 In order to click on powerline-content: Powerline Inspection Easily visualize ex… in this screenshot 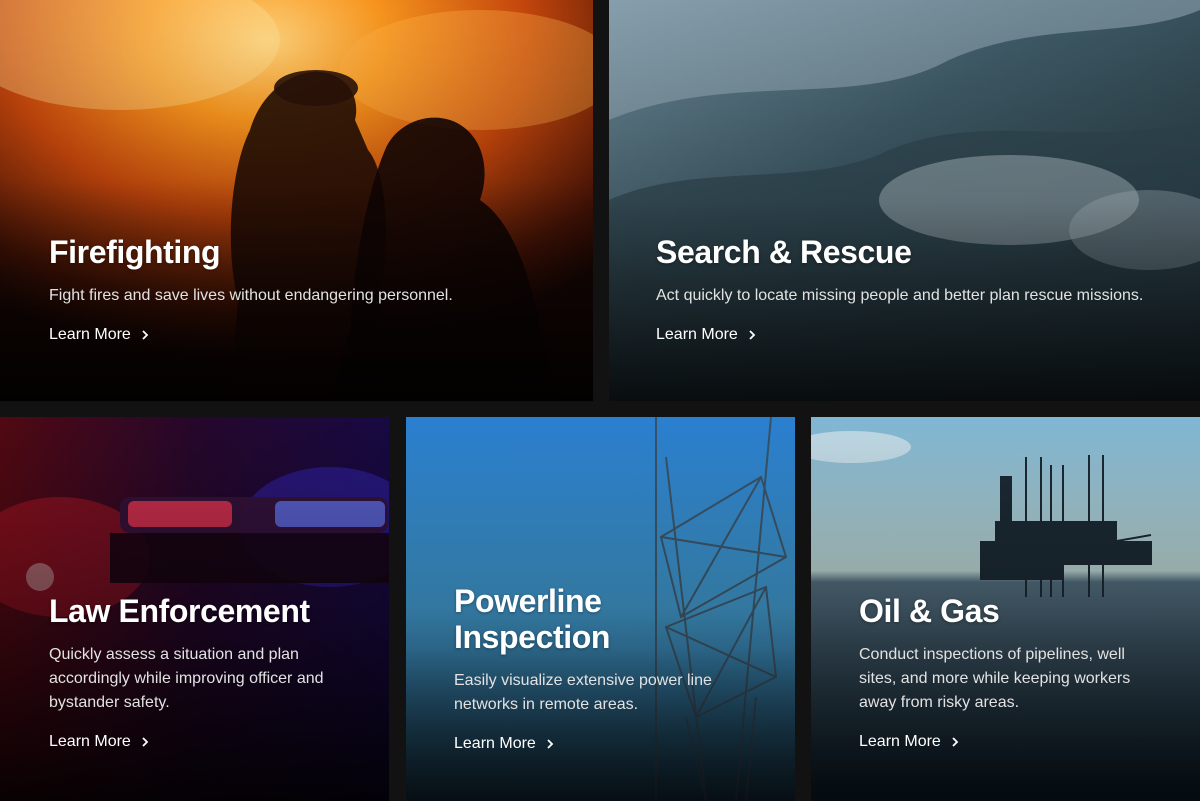, I will do `click(609, 668)`.